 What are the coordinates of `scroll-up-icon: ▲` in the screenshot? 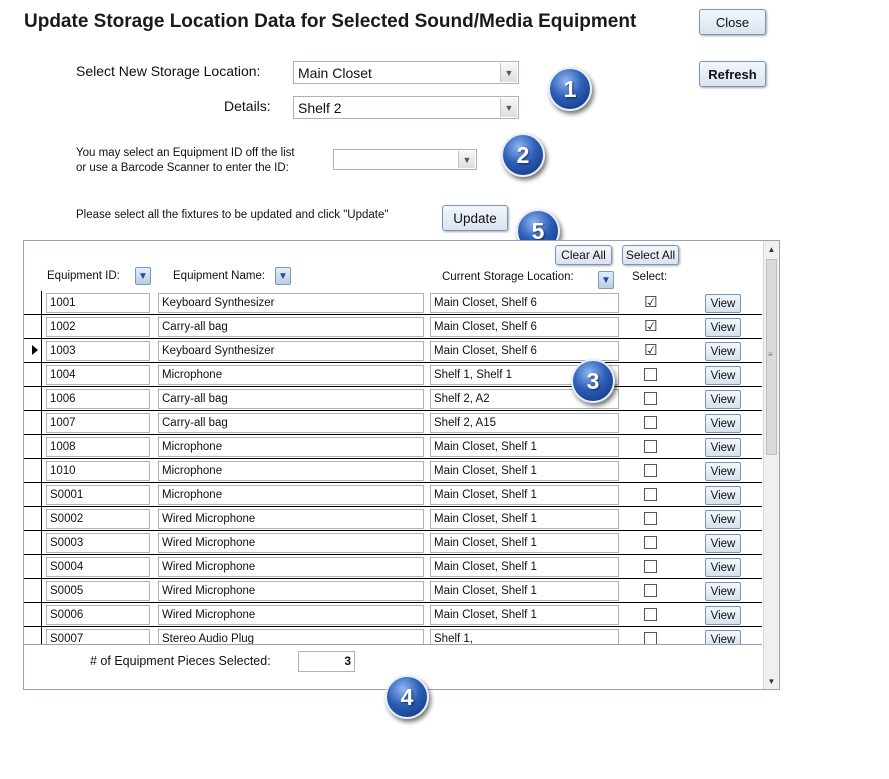 It's located at (771, 249).